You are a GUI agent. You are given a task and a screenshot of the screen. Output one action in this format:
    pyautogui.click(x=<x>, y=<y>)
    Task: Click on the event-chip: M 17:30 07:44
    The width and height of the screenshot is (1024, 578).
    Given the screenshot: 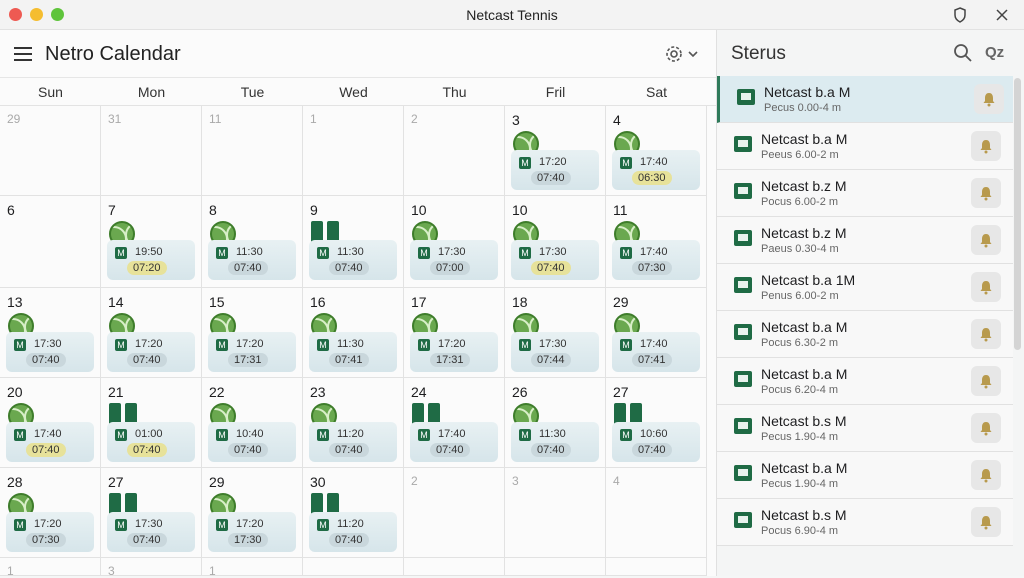 What is the action you would take?
    pyautogui.click(x=555, y=352)
    